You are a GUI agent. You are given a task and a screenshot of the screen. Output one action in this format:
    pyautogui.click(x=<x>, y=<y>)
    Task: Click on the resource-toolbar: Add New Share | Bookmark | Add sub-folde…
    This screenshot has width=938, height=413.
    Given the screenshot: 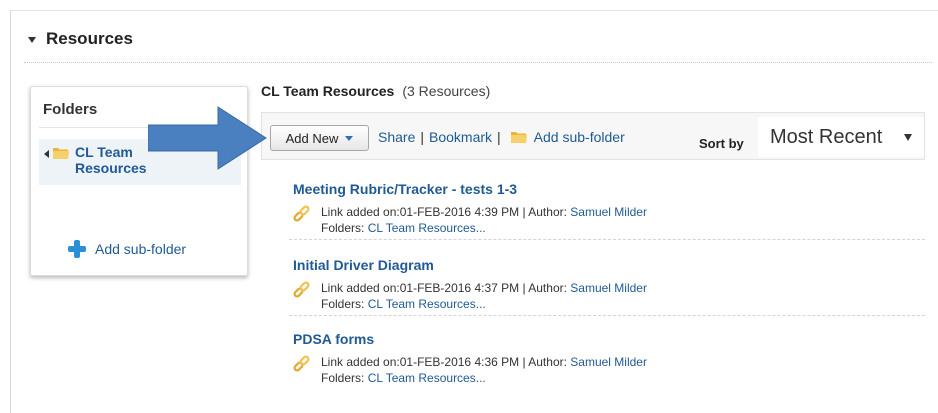 What is the action you would take?
    pyautogui.click(x=593, y=136)
    